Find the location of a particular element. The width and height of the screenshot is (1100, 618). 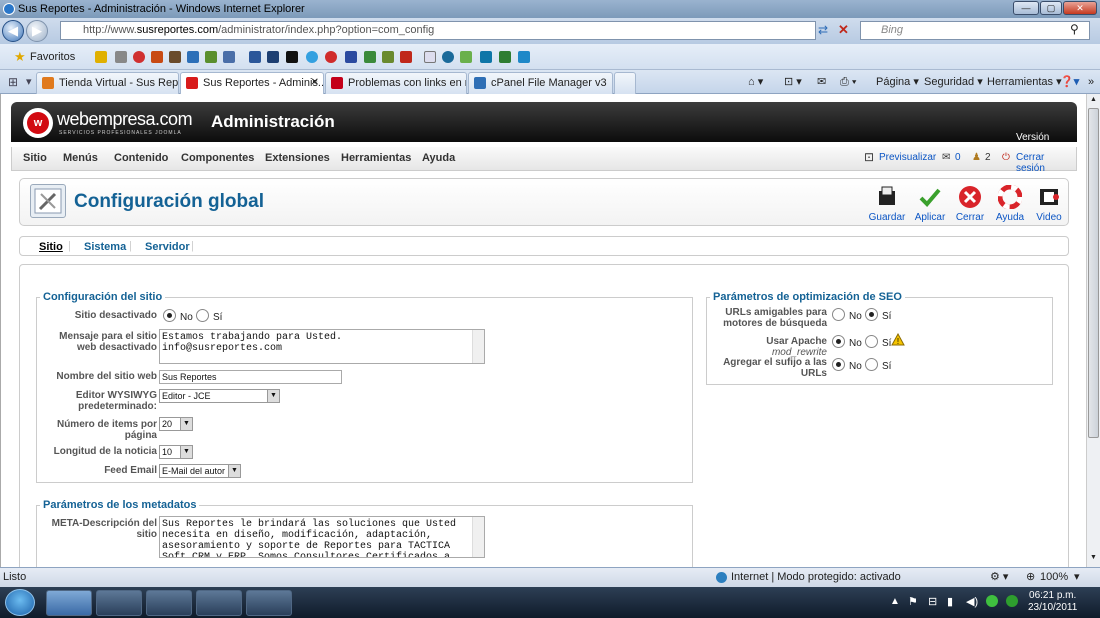

feeds-icon: ⊡ ▾ is located at coordinates (793, 82).